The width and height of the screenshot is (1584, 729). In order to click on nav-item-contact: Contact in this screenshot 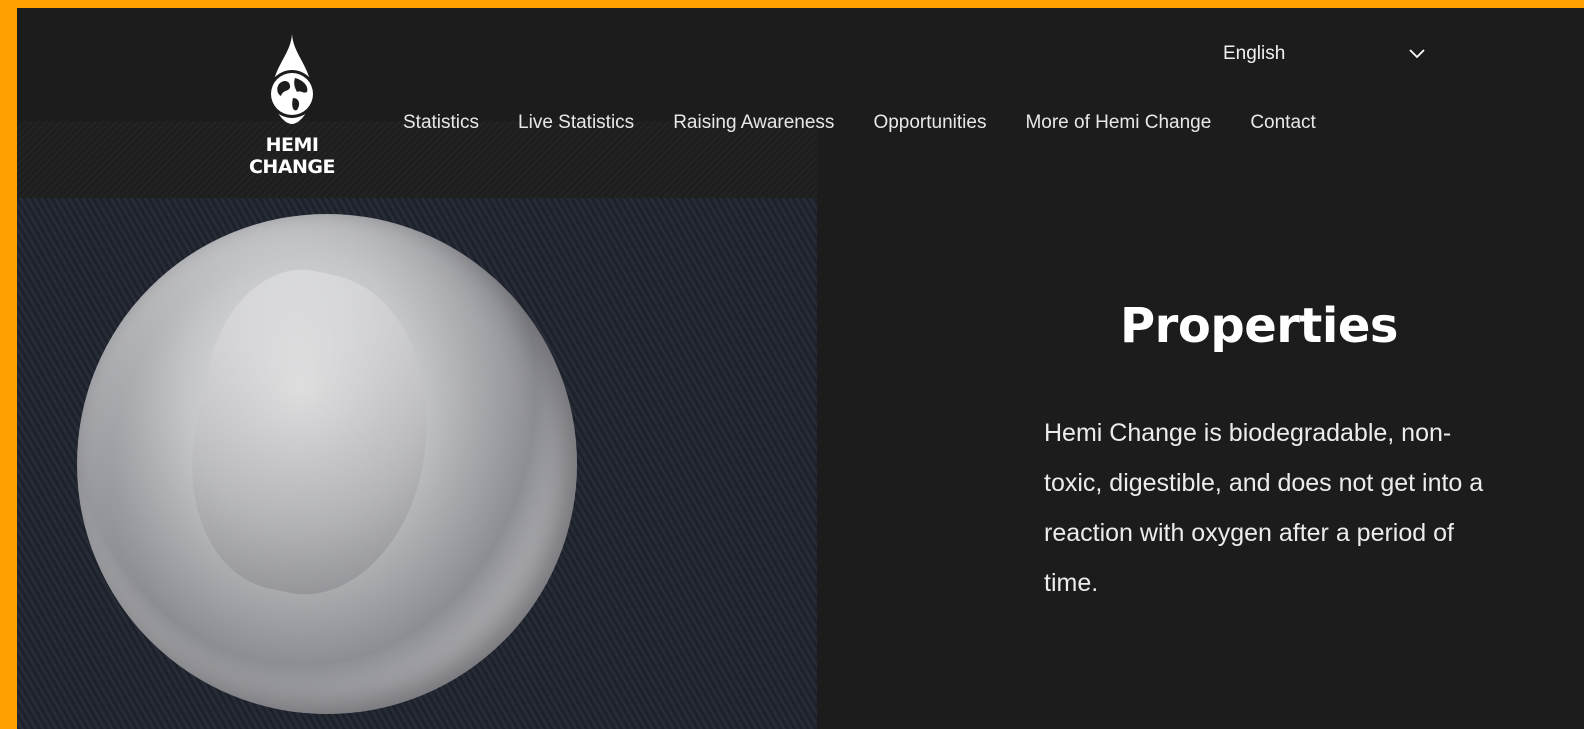, I will do `click(1282, 123)`.